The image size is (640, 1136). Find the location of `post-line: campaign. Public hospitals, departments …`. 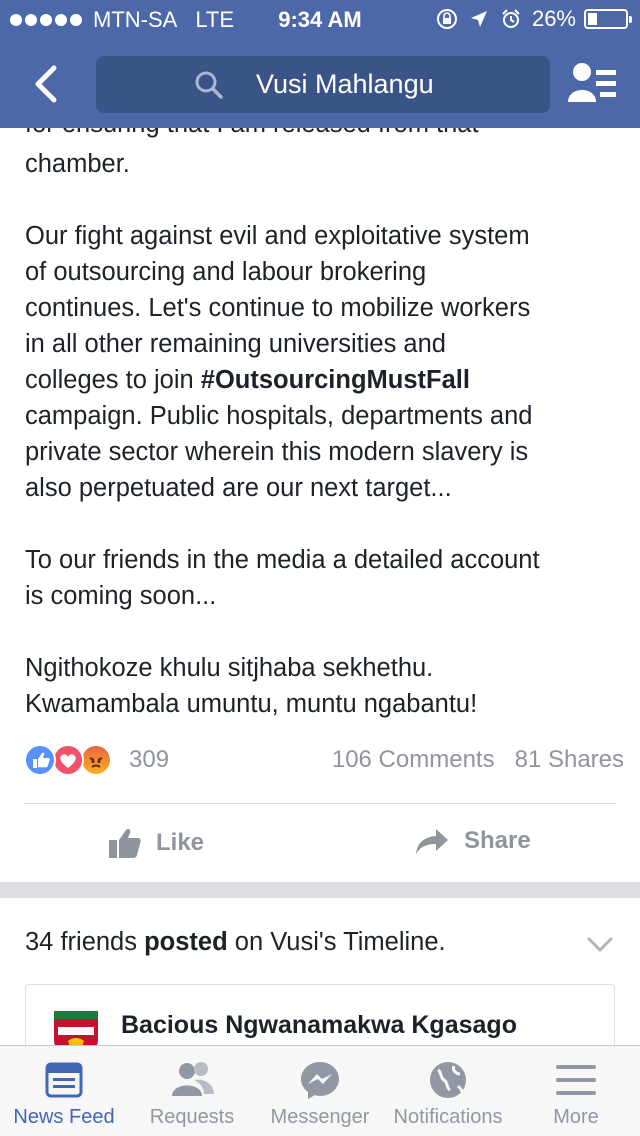

post-line: campaign. Public hospitals, departments … is located at coordinates (279, 416).